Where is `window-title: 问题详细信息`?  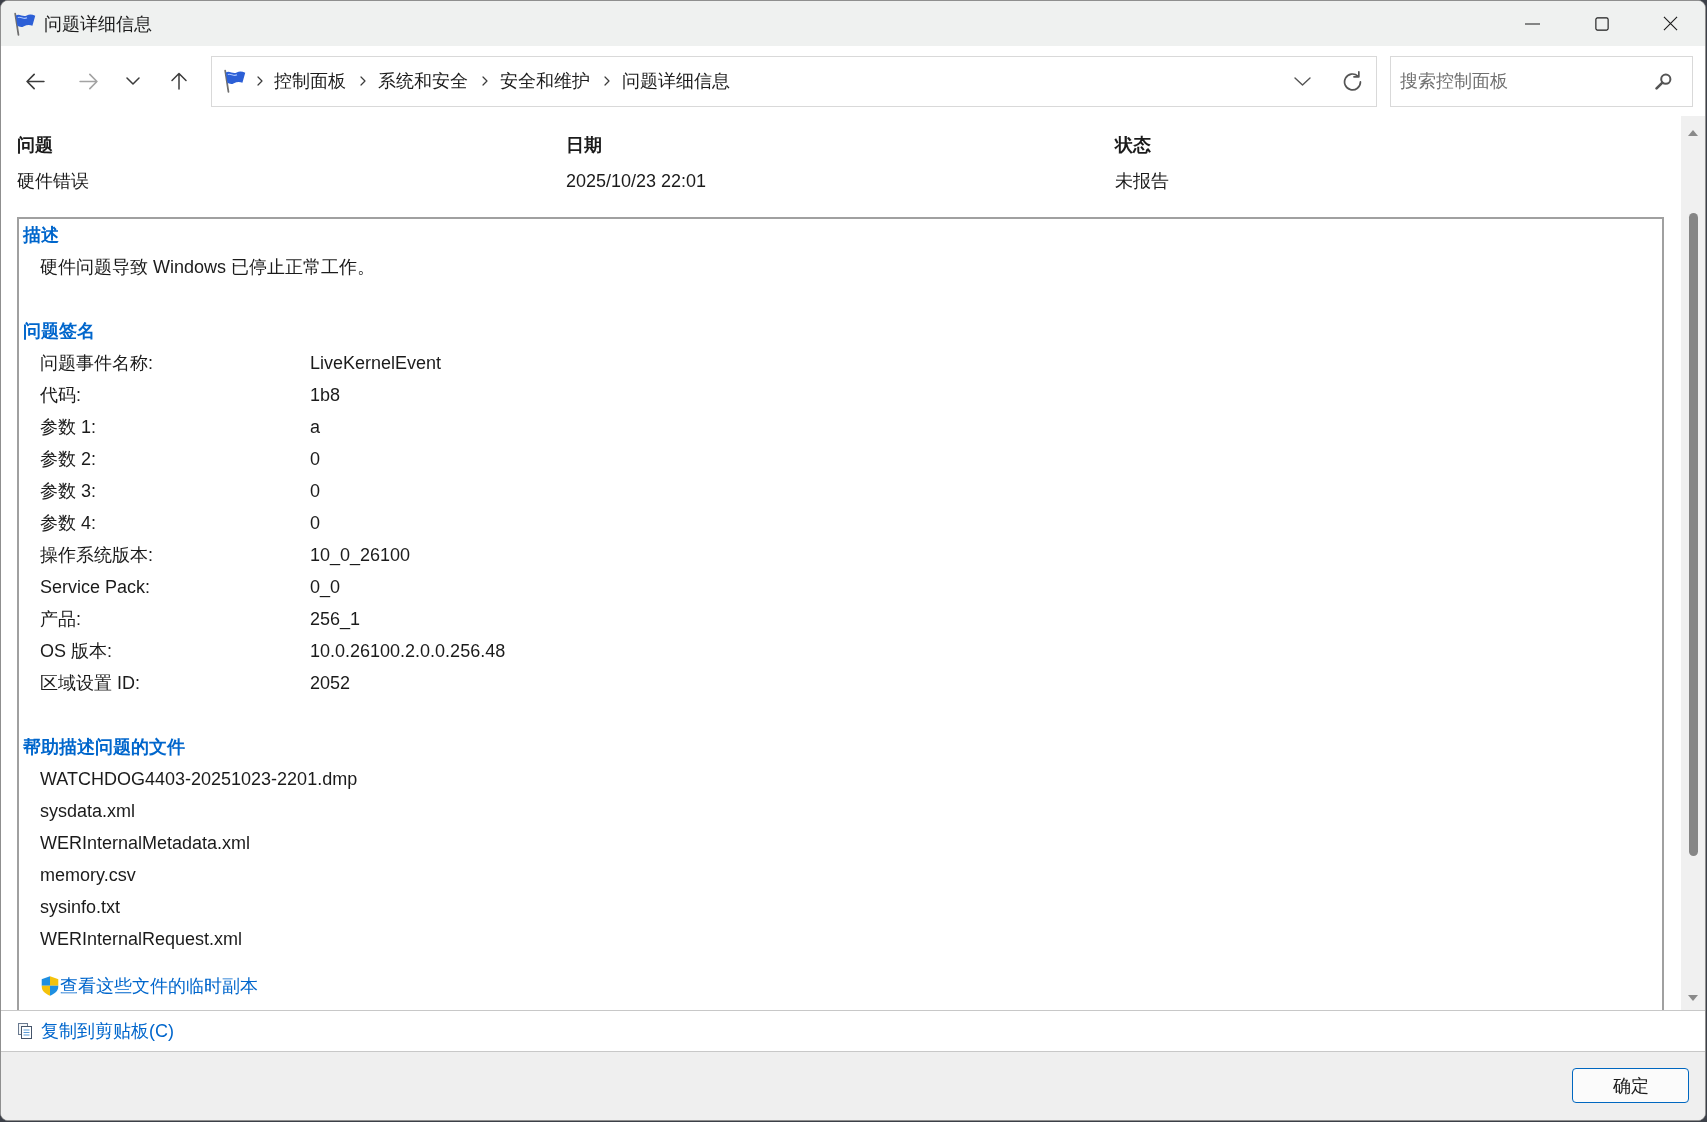 window-title: 问题详细信息 is located at coordinates (98, 24).